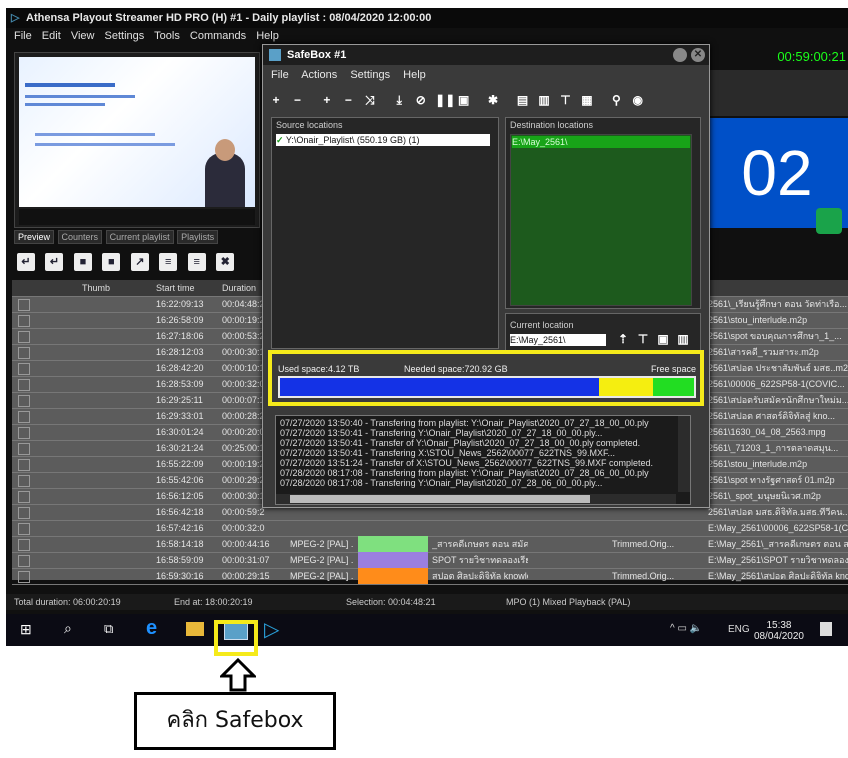 Image resolution: width=848 pixels, height=758 pixels. Describe the element at coordinates (167, 36) in the screenshot. I see `menu-tools: Tools` at that location.